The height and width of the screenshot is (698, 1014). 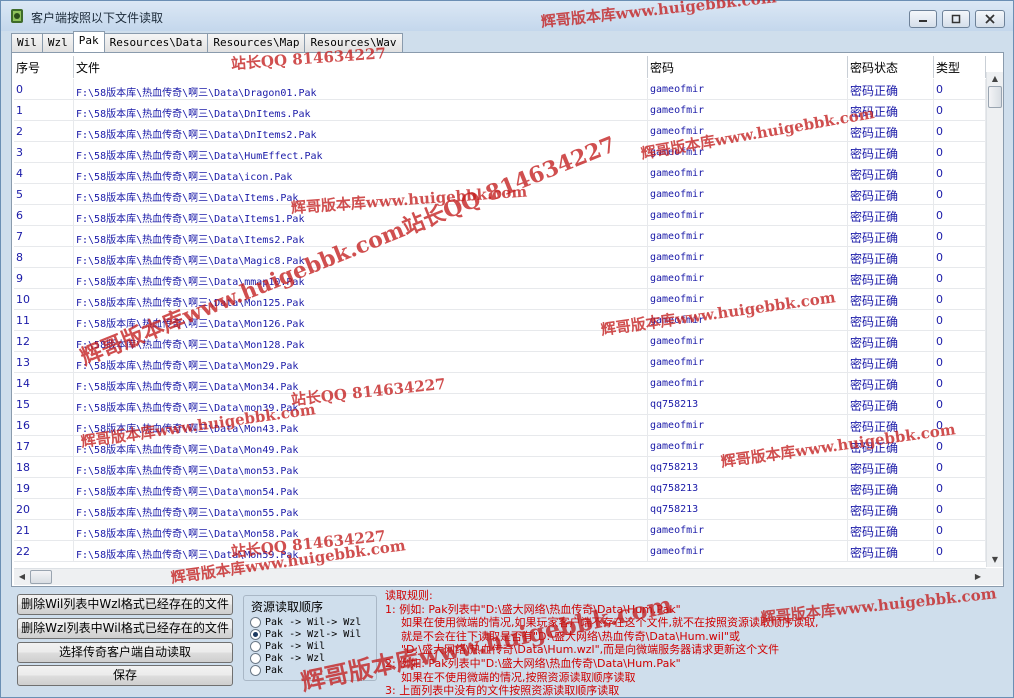 I want to click on row-file: F:\58版本库\热血传奇\啊三\Data\DnItems2.Pak, so click(x=361, y=131).